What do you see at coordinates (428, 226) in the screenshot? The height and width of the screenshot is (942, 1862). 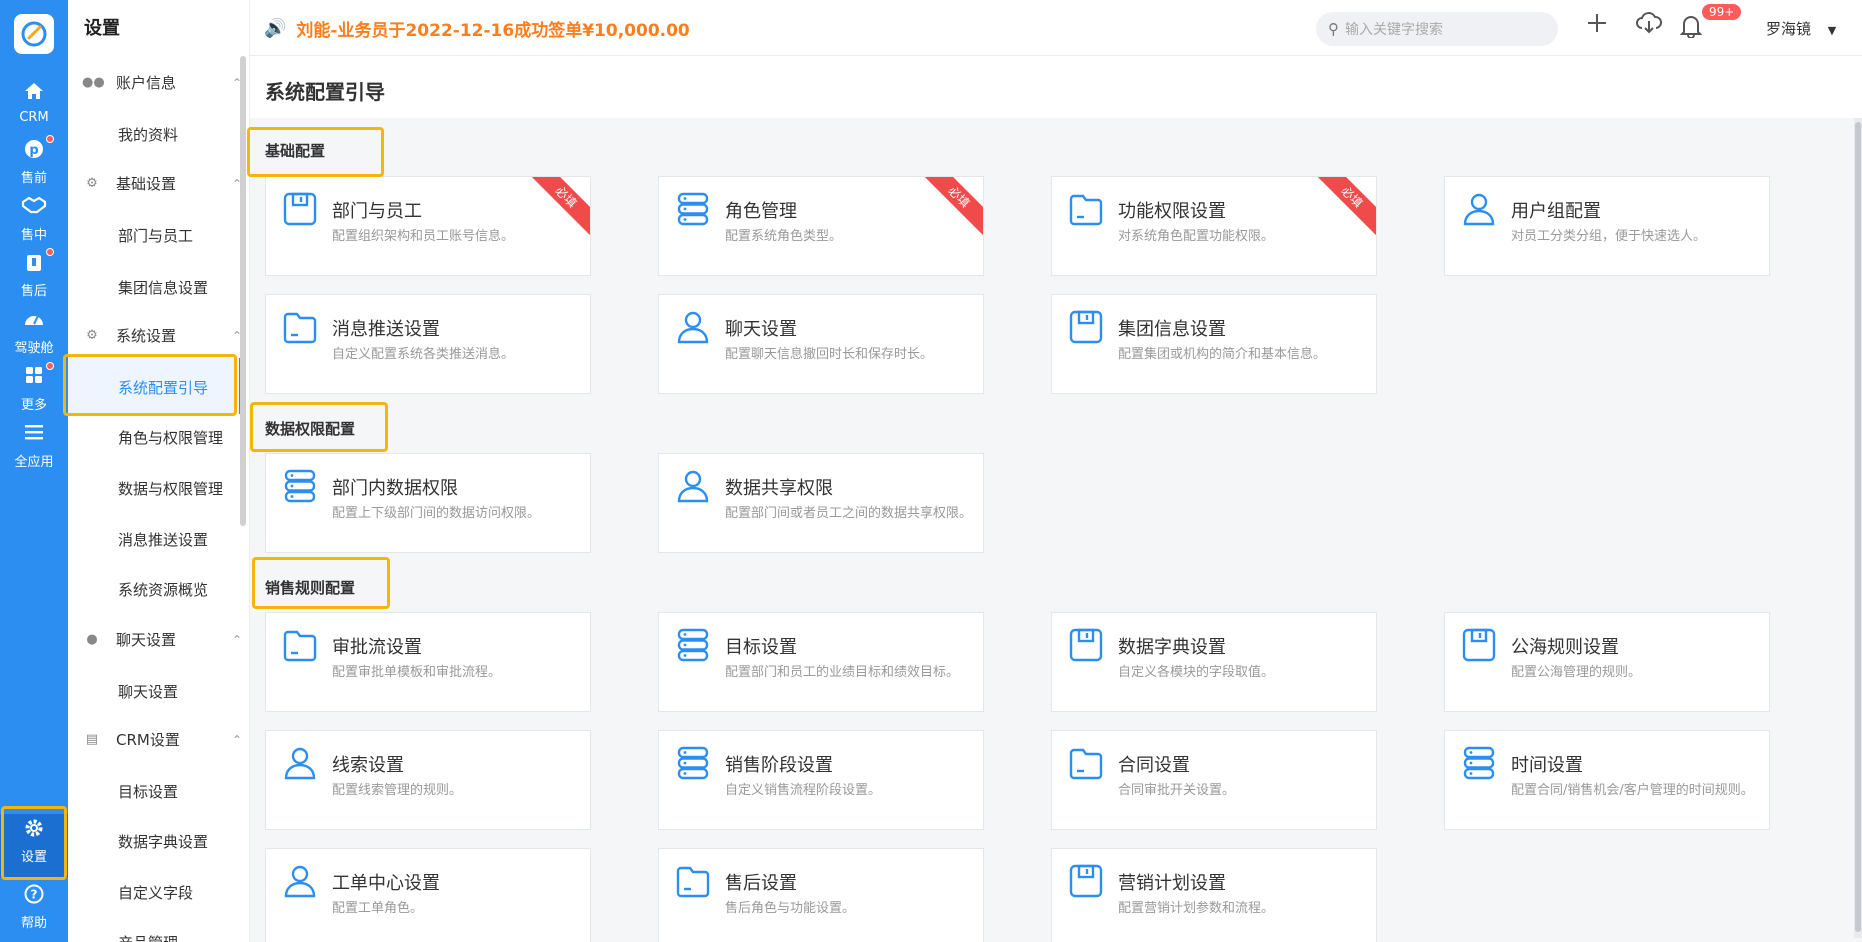 I see `config-card: 部门与员工 配置组织架构和员工账号信息。 必填` at bounding box center [428, 226].